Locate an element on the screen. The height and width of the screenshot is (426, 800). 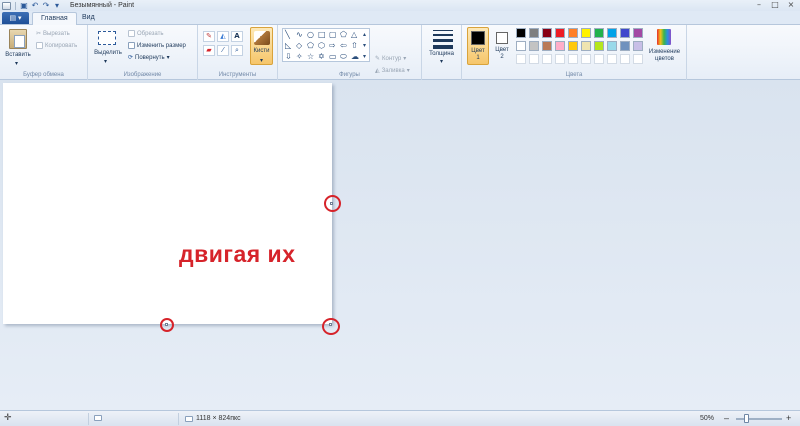
size-group: Толщина ▾ is located at coordinates (442, 52).